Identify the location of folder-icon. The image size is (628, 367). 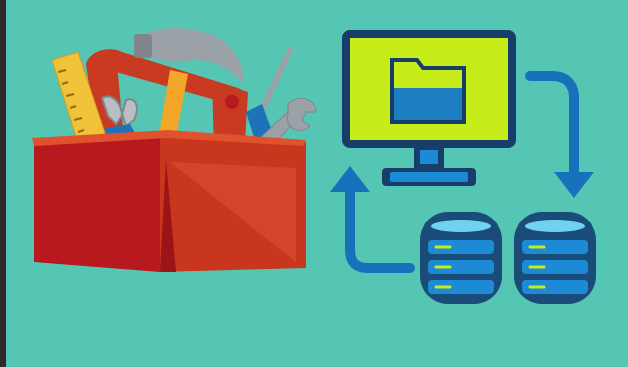
(428, 91).